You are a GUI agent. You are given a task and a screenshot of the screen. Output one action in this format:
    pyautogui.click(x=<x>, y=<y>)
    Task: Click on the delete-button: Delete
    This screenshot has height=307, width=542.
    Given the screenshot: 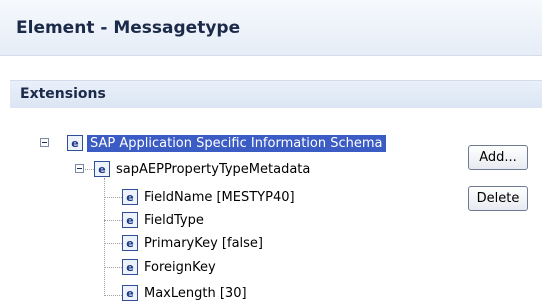 What is the action you would take?
    pyautogui.click(x=498, y=198)
    